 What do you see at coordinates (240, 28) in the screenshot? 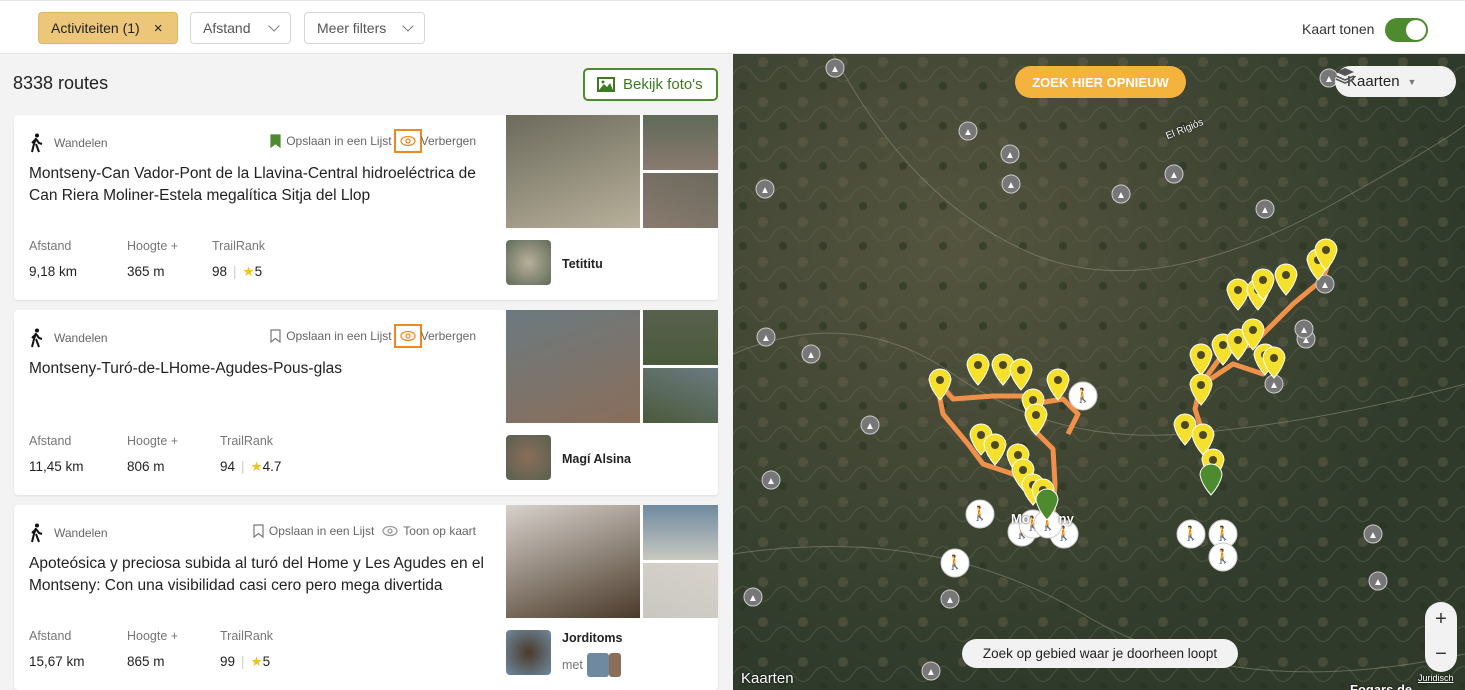
I see `distance-filter-dropdown: Afstand` at bounding box center [240, 28].